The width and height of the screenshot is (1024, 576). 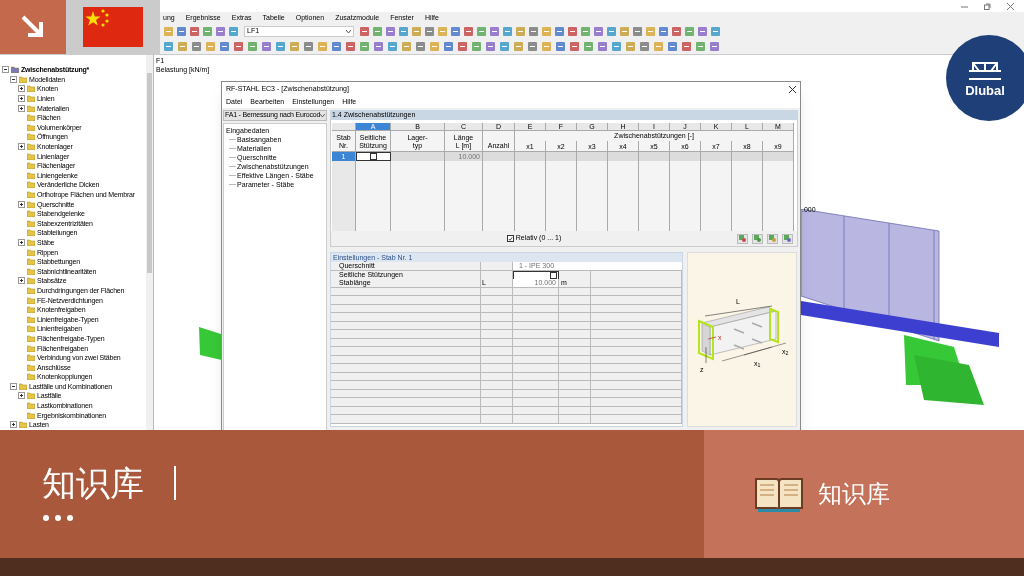 I want to click on close-icon, so click(x=792, y=89).